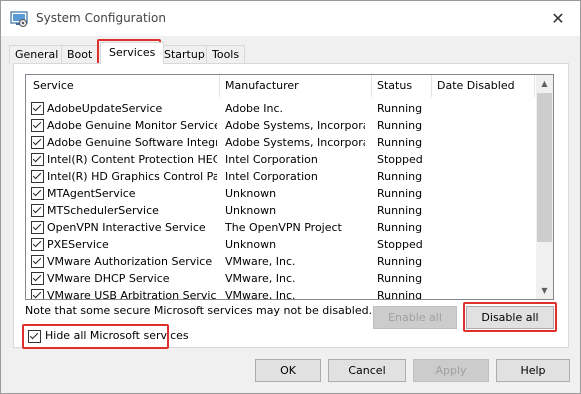 Image resolution: width=581 pixels, height=394 pixels. What do you see at coordinates (281, 244) in the screenshot?
I see `table-row: PXEService Unknown Stopped` at bounding box center [281, 244].